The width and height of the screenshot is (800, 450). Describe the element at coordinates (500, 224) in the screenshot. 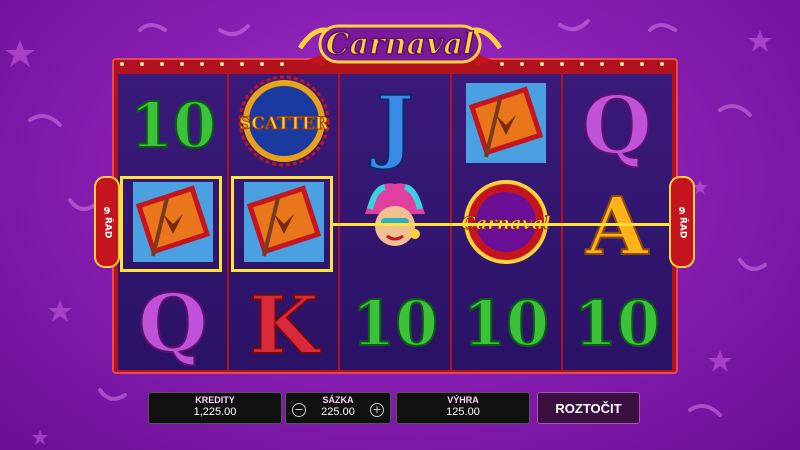

I see `payline-indicator` at that location.